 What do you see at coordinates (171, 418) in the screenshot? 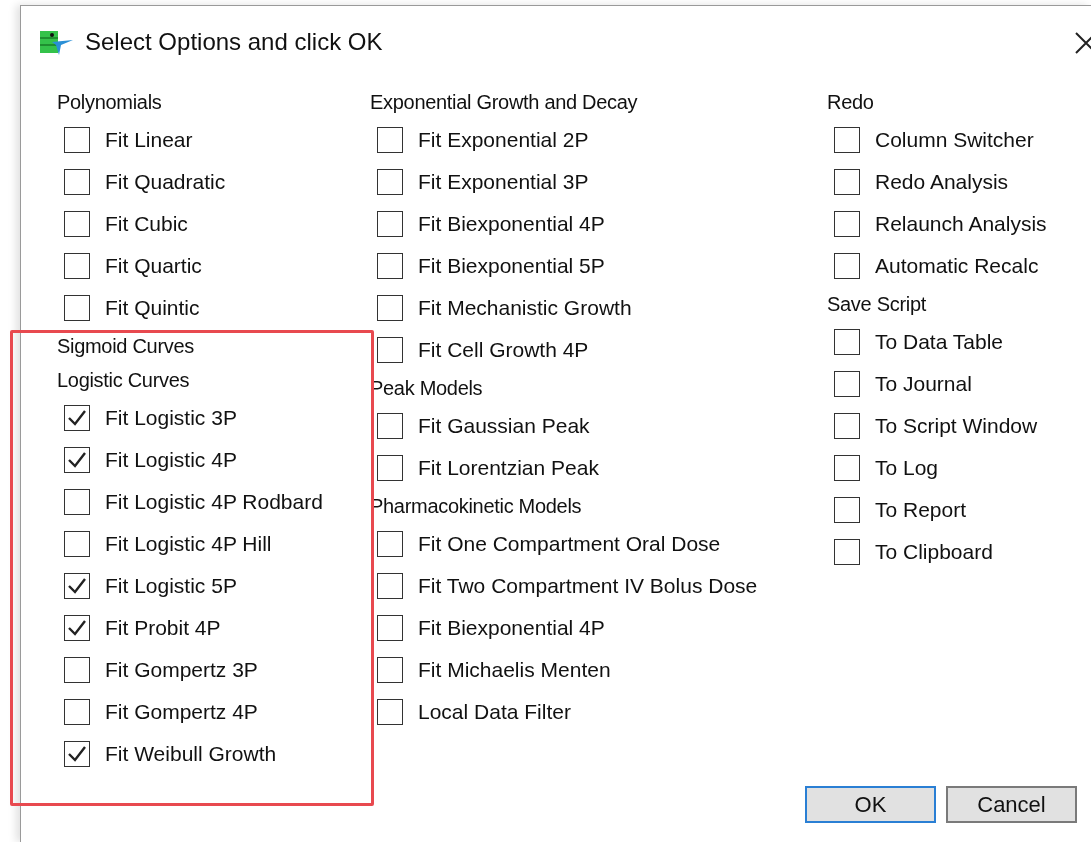
I see `checkbox-label: Fit Logistic 3P` at bounding box center [171, 418].